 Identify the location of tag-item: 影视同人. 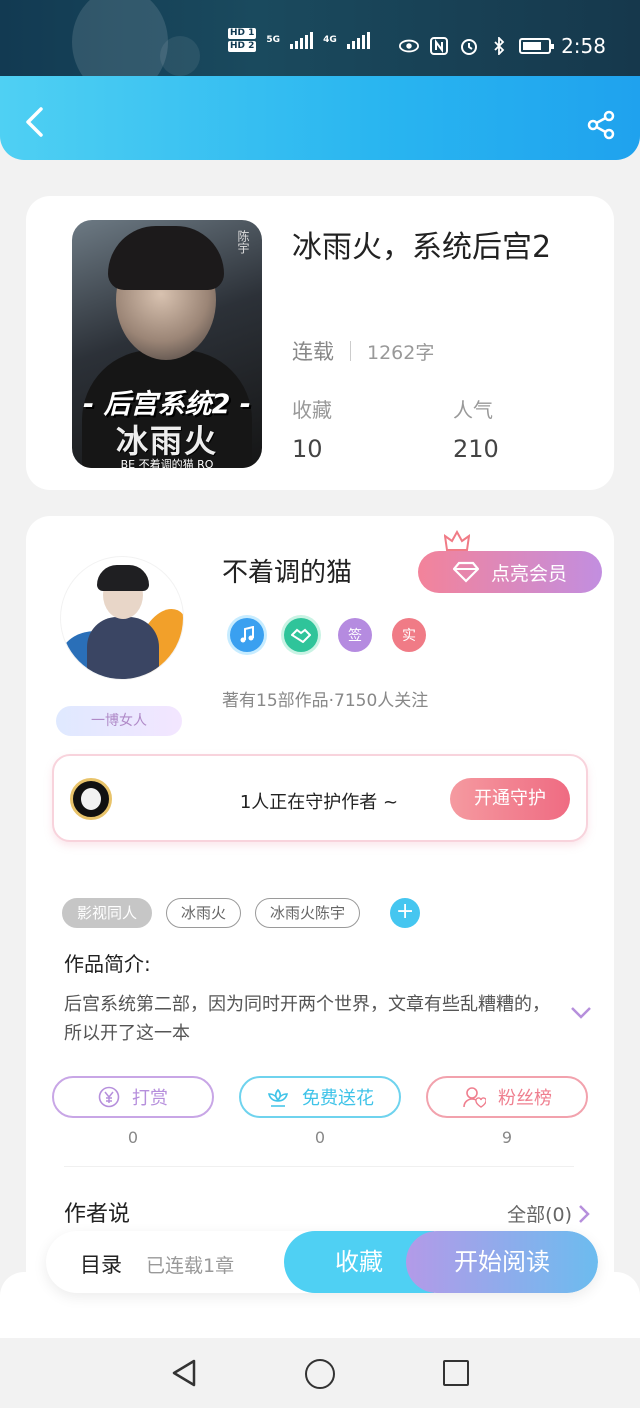
(107, 913).